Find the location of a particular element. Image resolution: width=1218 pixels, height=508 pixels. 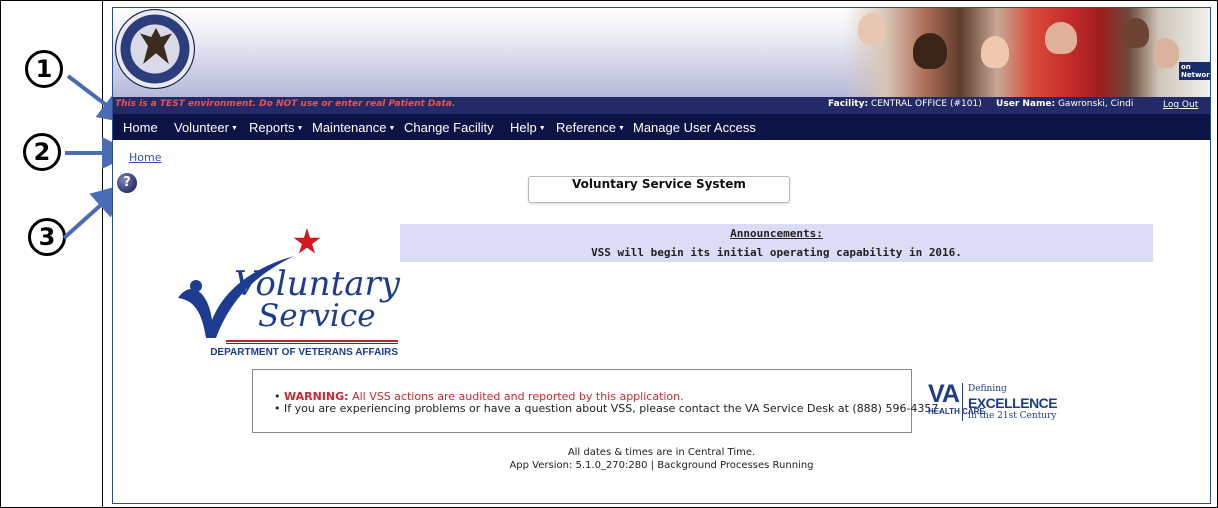

menu-manage-user-access: Manage User Access is located at coordinates (694, 127).